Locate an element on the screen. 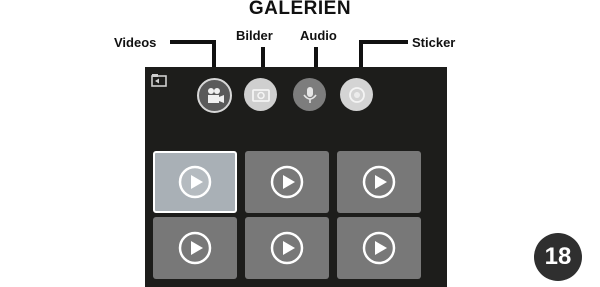  microphone-icon is located at coordinates (309, 94).